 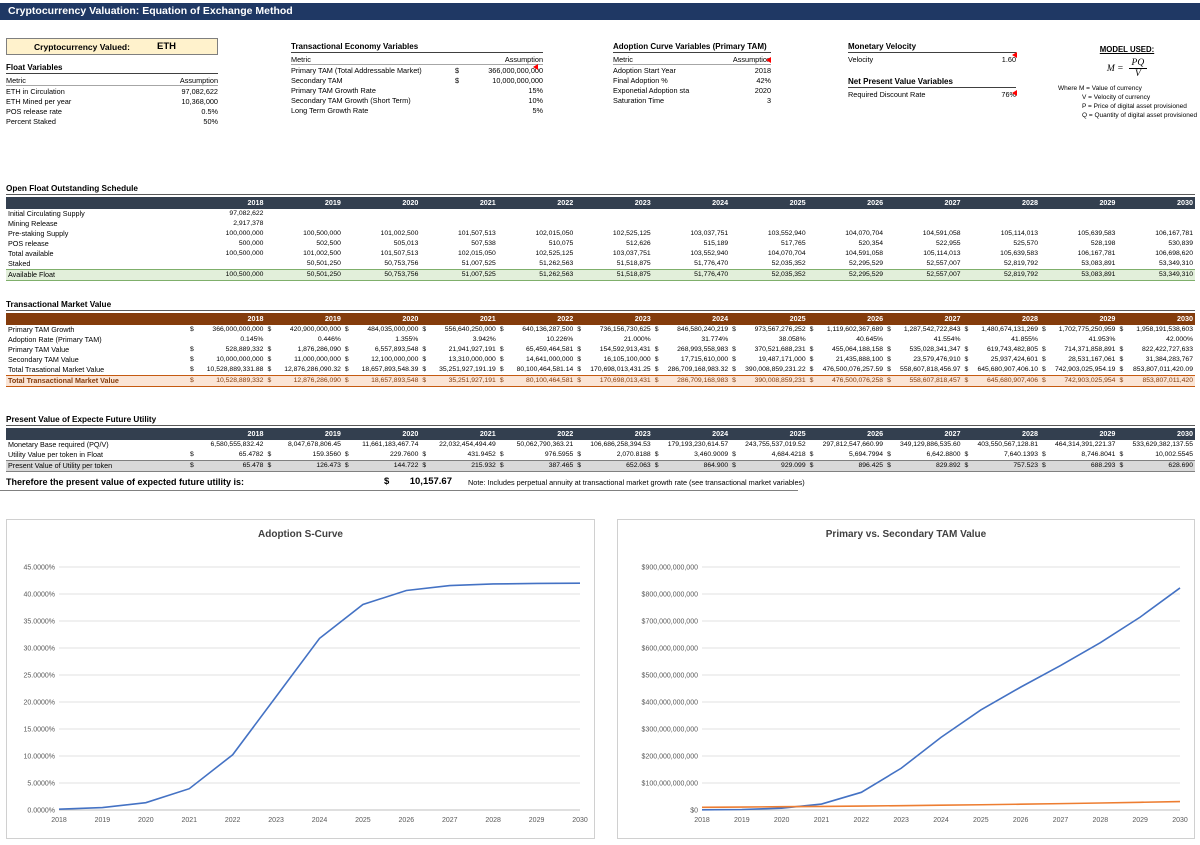 What do you see at coordinates (226, 350) in the screenshot?
I see `cell: $528,889,332` at bounding box center [226, 350].